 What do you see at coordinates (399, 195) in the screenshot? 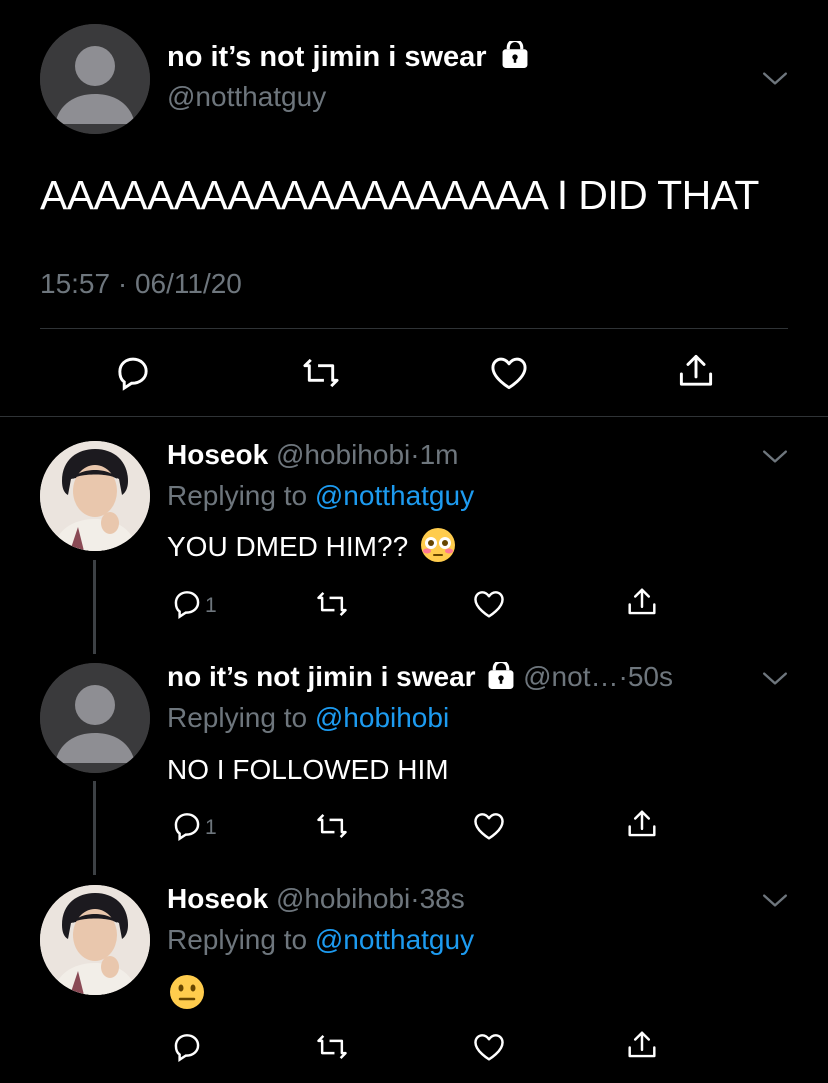
I see `main-tweet-text: AAAAAAAAAAAAAAAAAAA I DID THAT` at bounding box center [399, 195].